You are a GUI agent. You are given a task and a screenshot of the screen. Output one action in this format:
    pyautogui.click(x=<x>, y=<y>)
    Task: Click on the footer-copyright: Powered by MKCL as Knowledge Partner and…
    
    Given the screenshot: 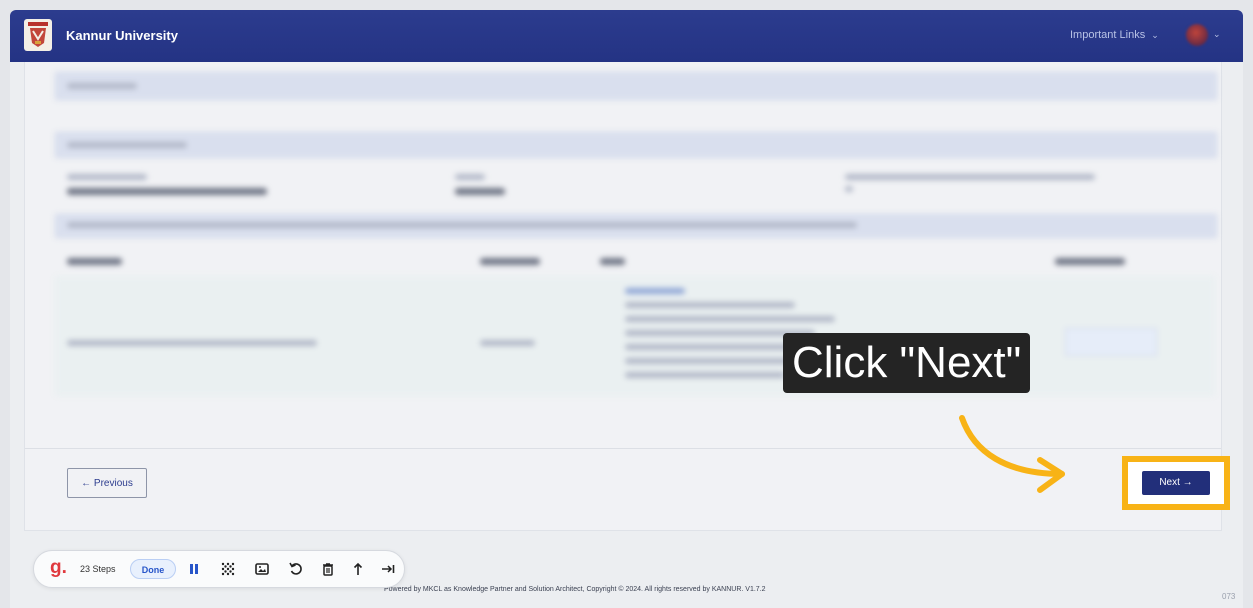 What is the action you would take?
    pyautogui.click(x=575, y=589)
    